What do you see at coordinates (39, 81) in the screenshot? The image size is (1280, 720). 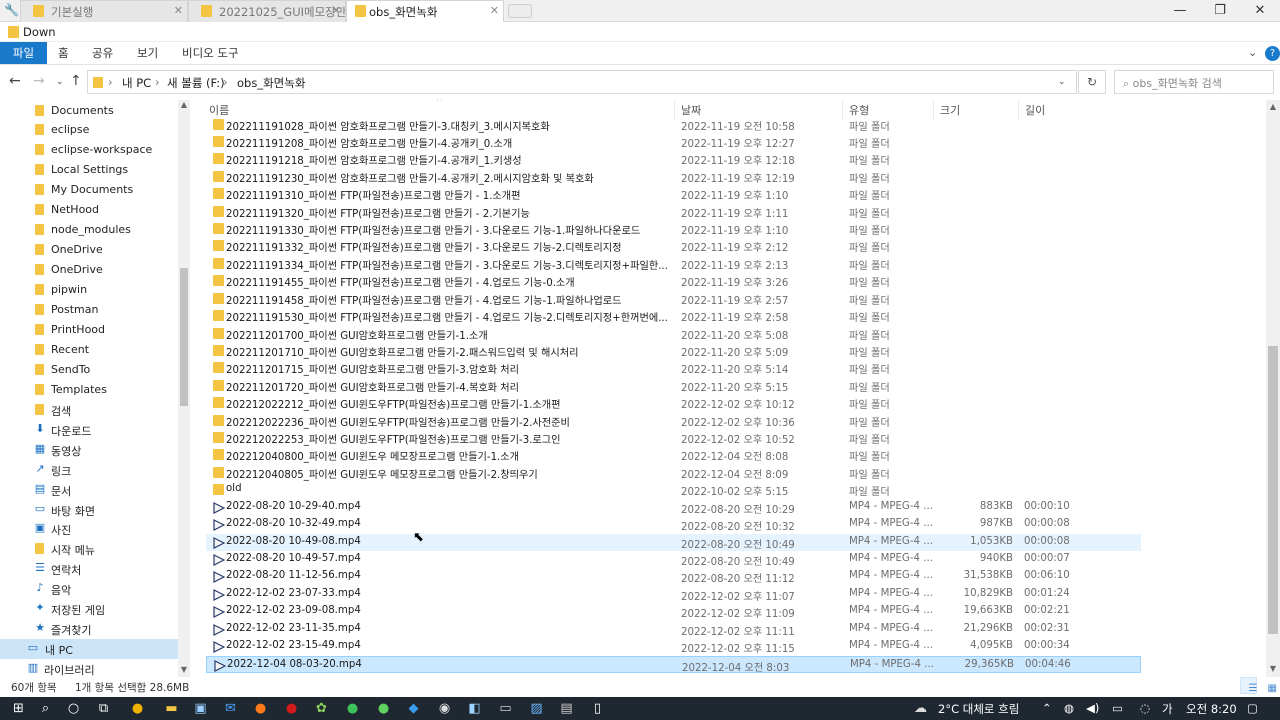 I see `forward-arrow-icon: →` at bounding box center [39, 81].